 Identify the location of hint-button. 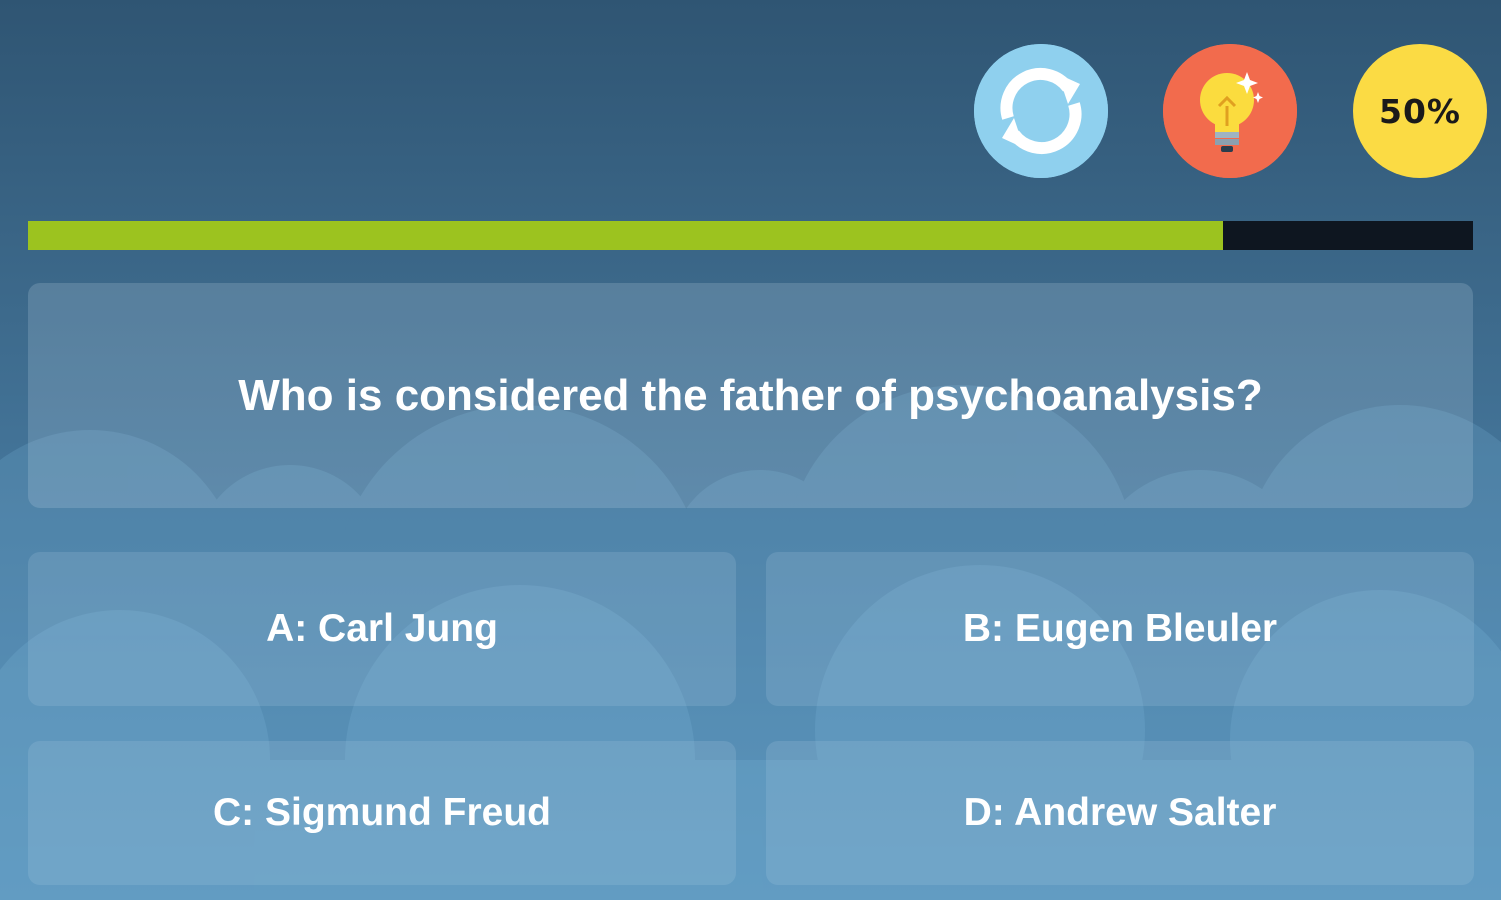
(1230, 111).